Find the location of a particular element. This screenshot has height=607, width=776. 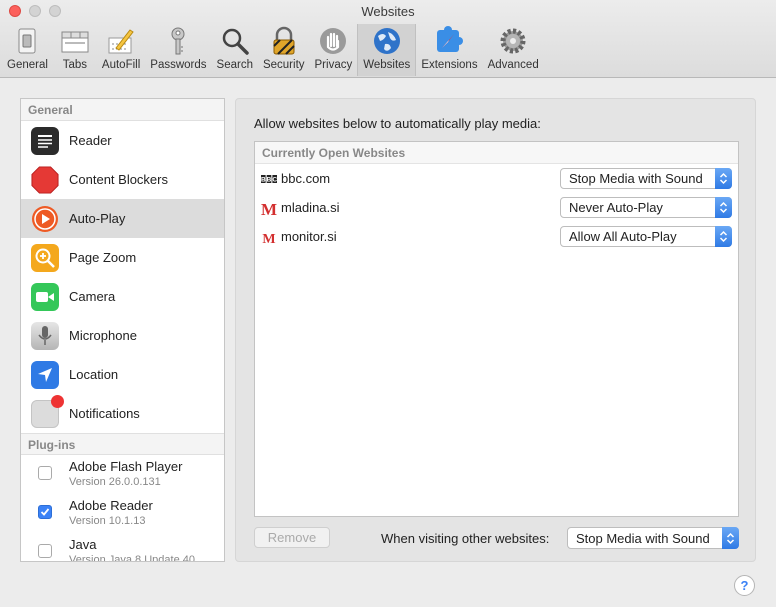

play-icon is located at coordinates (45, 219).